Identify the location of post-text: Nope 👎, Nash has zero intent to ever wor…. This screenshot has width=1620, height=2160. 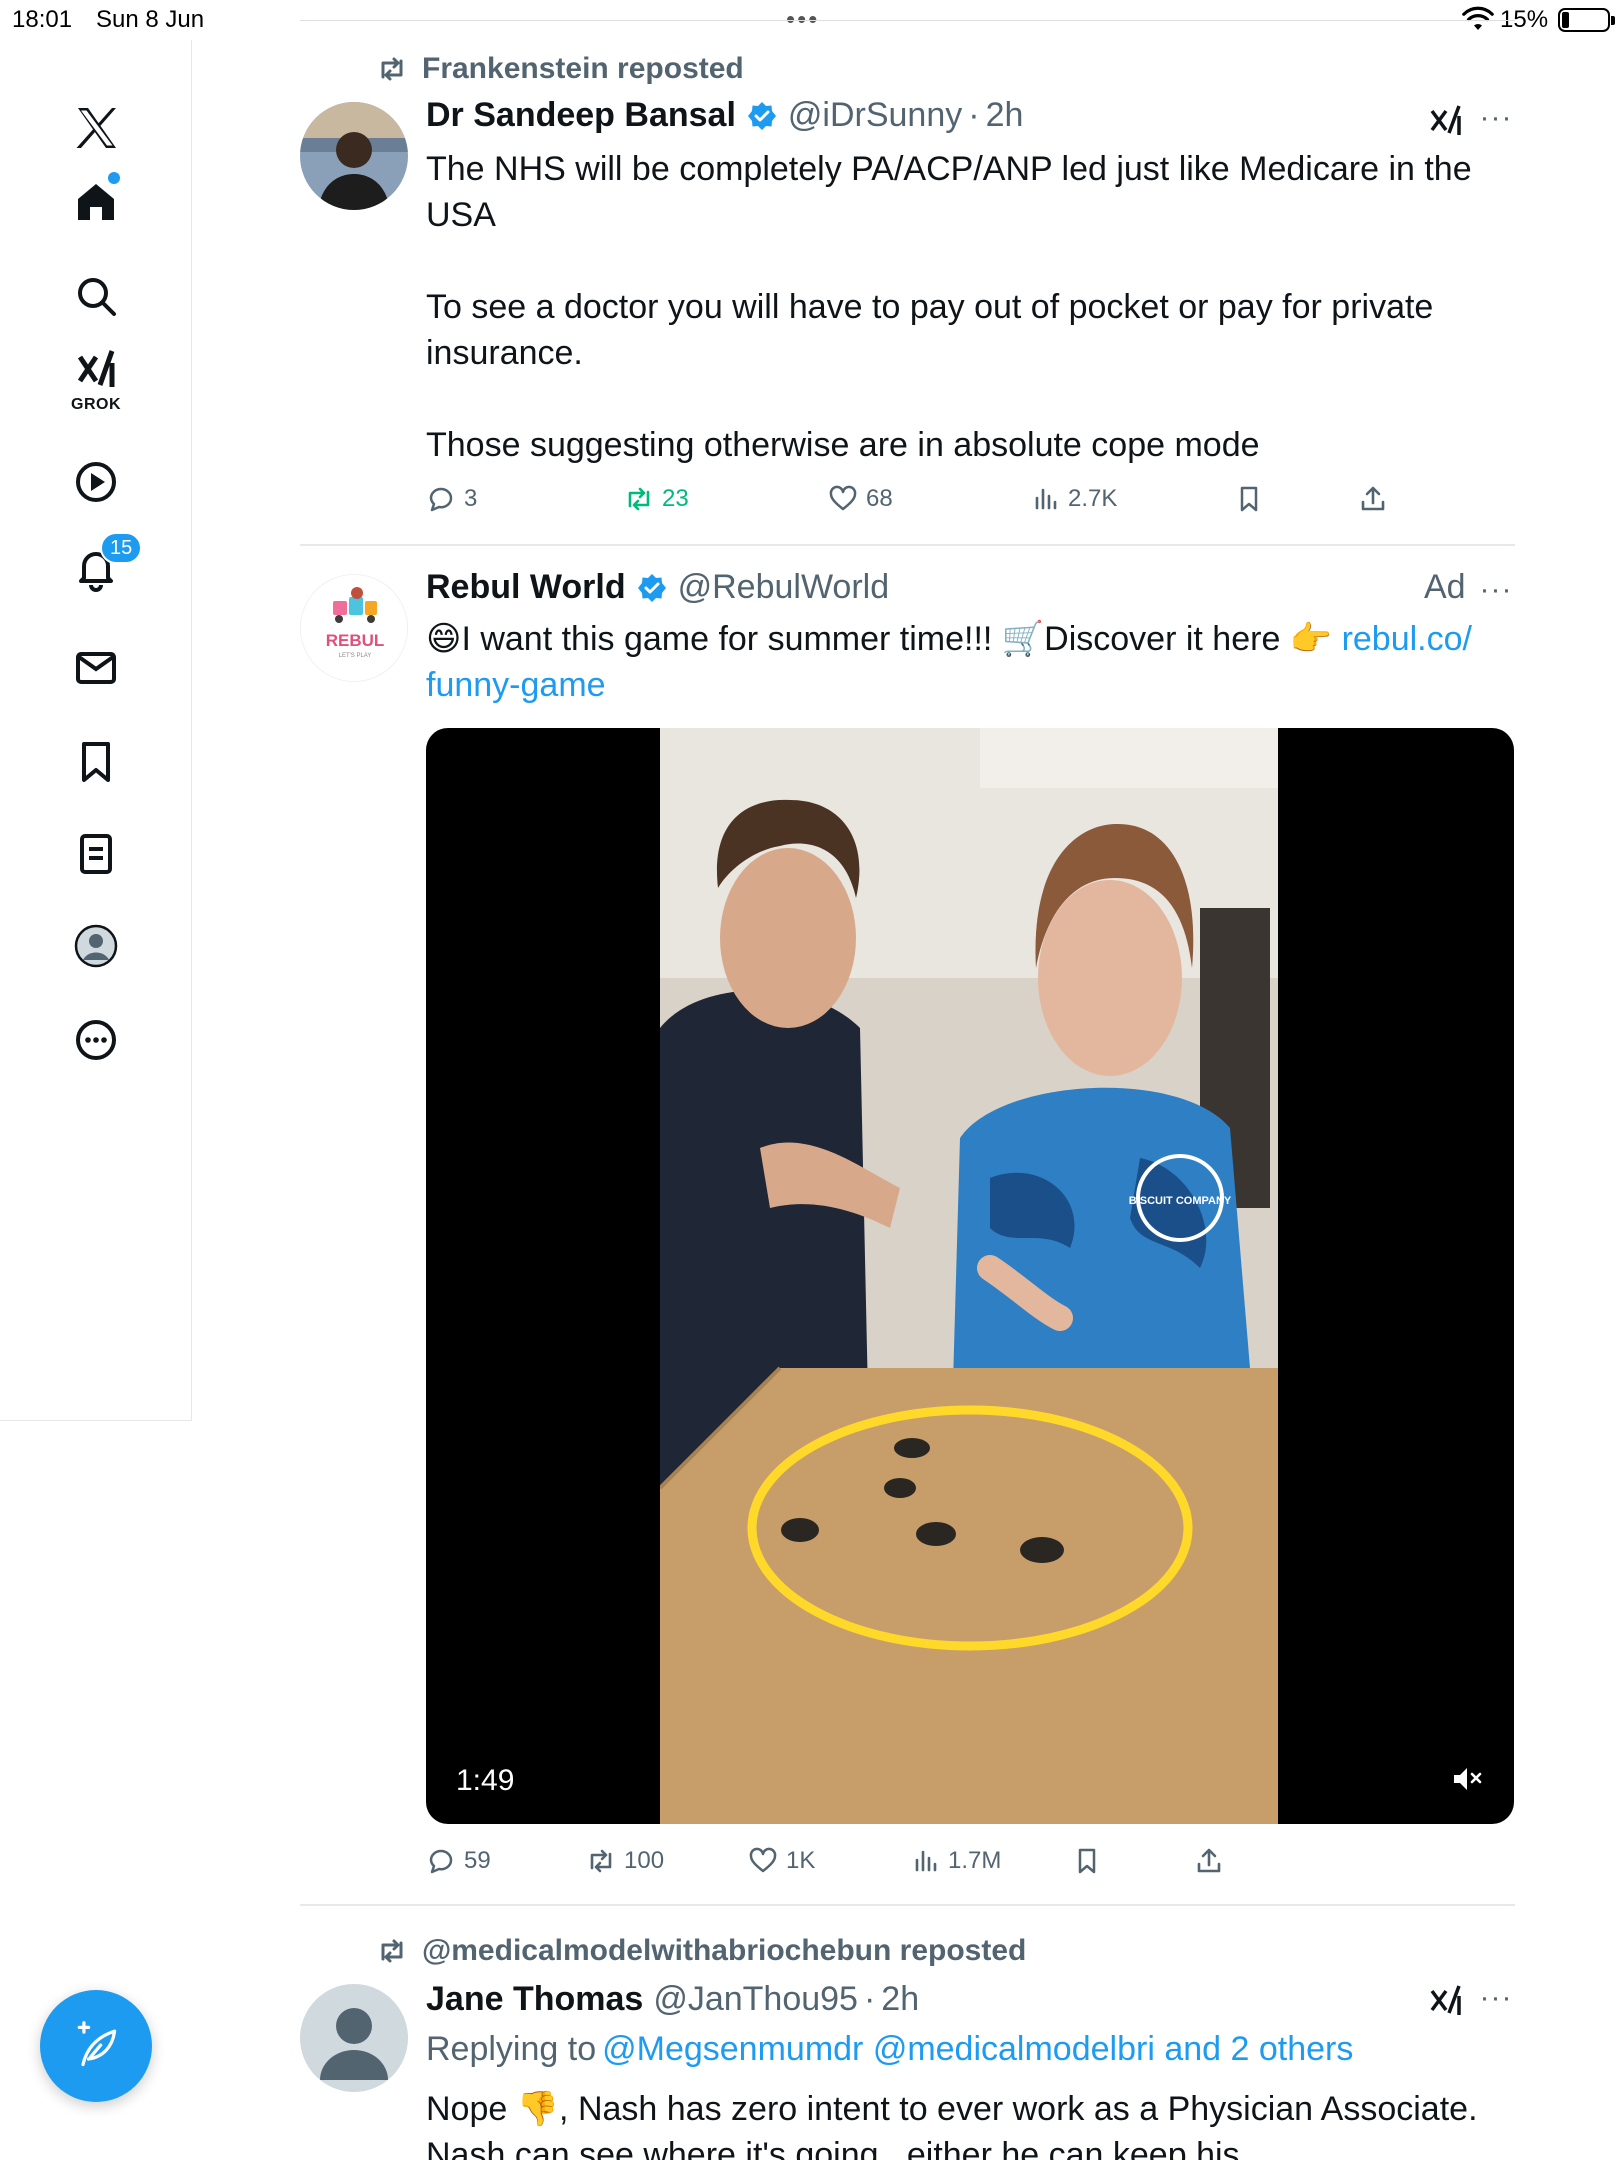
(956, 2125).